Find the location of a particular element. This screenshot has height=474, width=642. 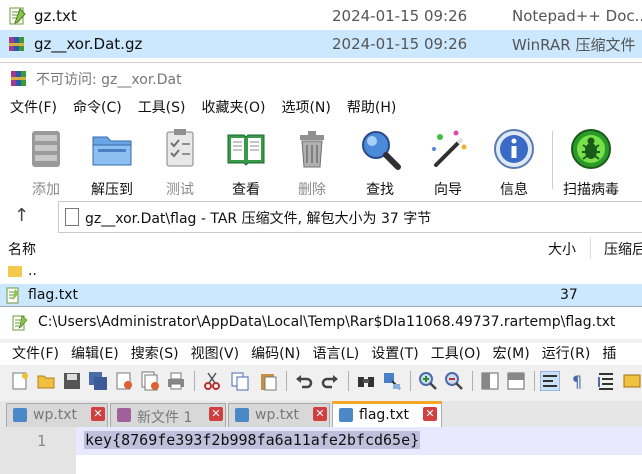

print-icon is located at coordinates (176, 381).